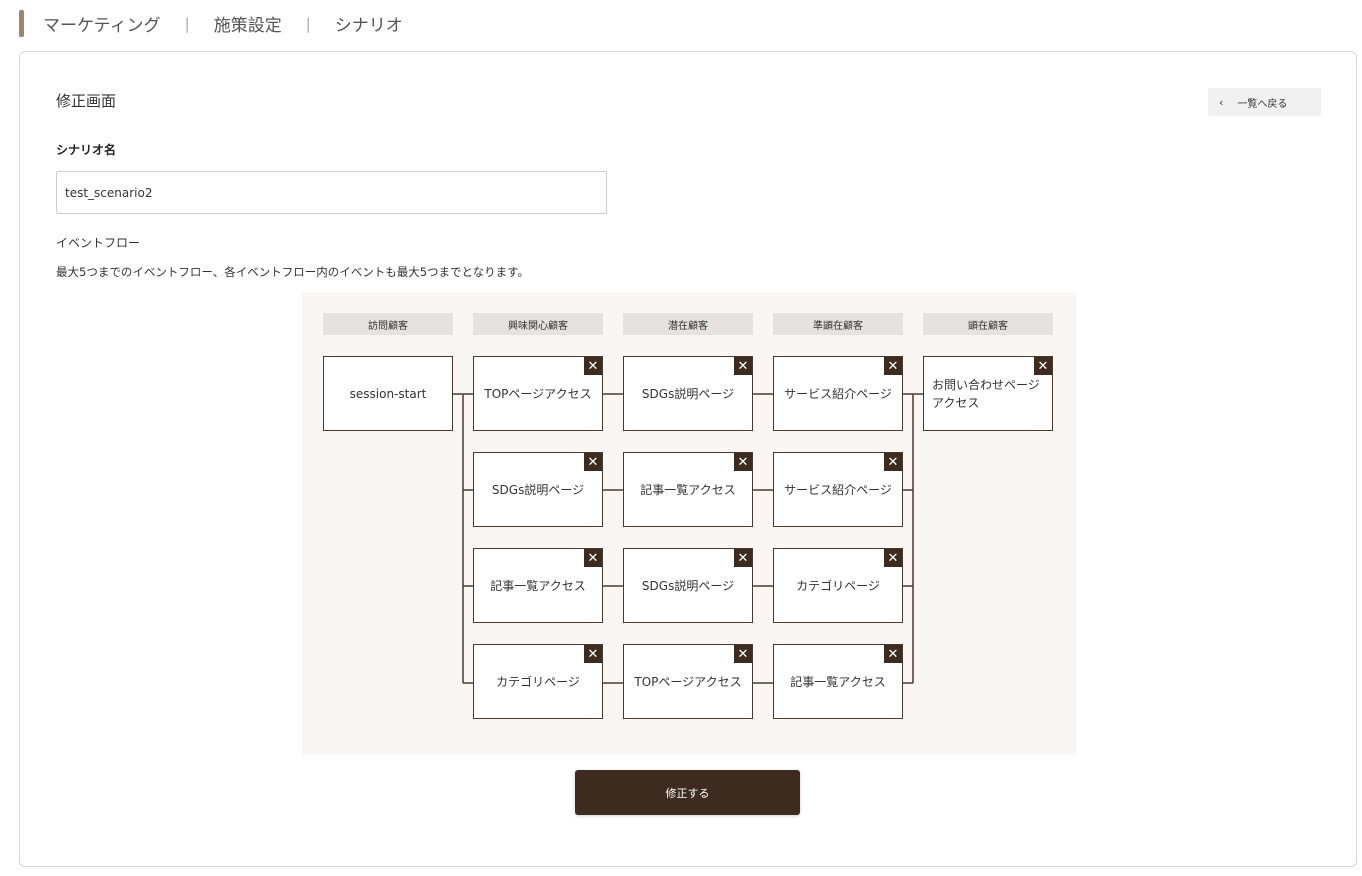 The width and height of the screenshot is (1362, 876). I want to click on column-header-interested: 興味関心顧客, so click(538, 324).